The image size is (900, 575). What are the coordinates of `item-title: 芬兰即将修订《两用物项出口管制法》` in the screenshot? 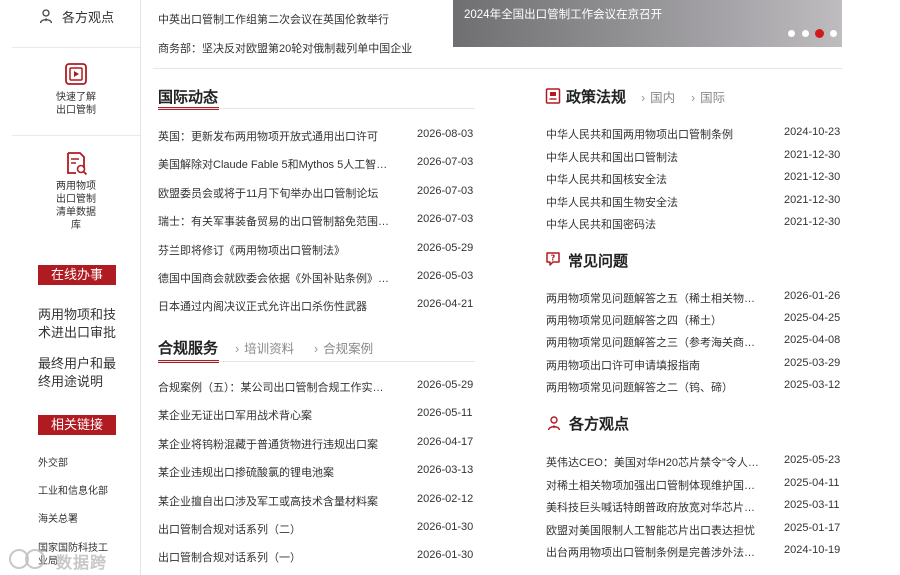 It's located at (251, 250).